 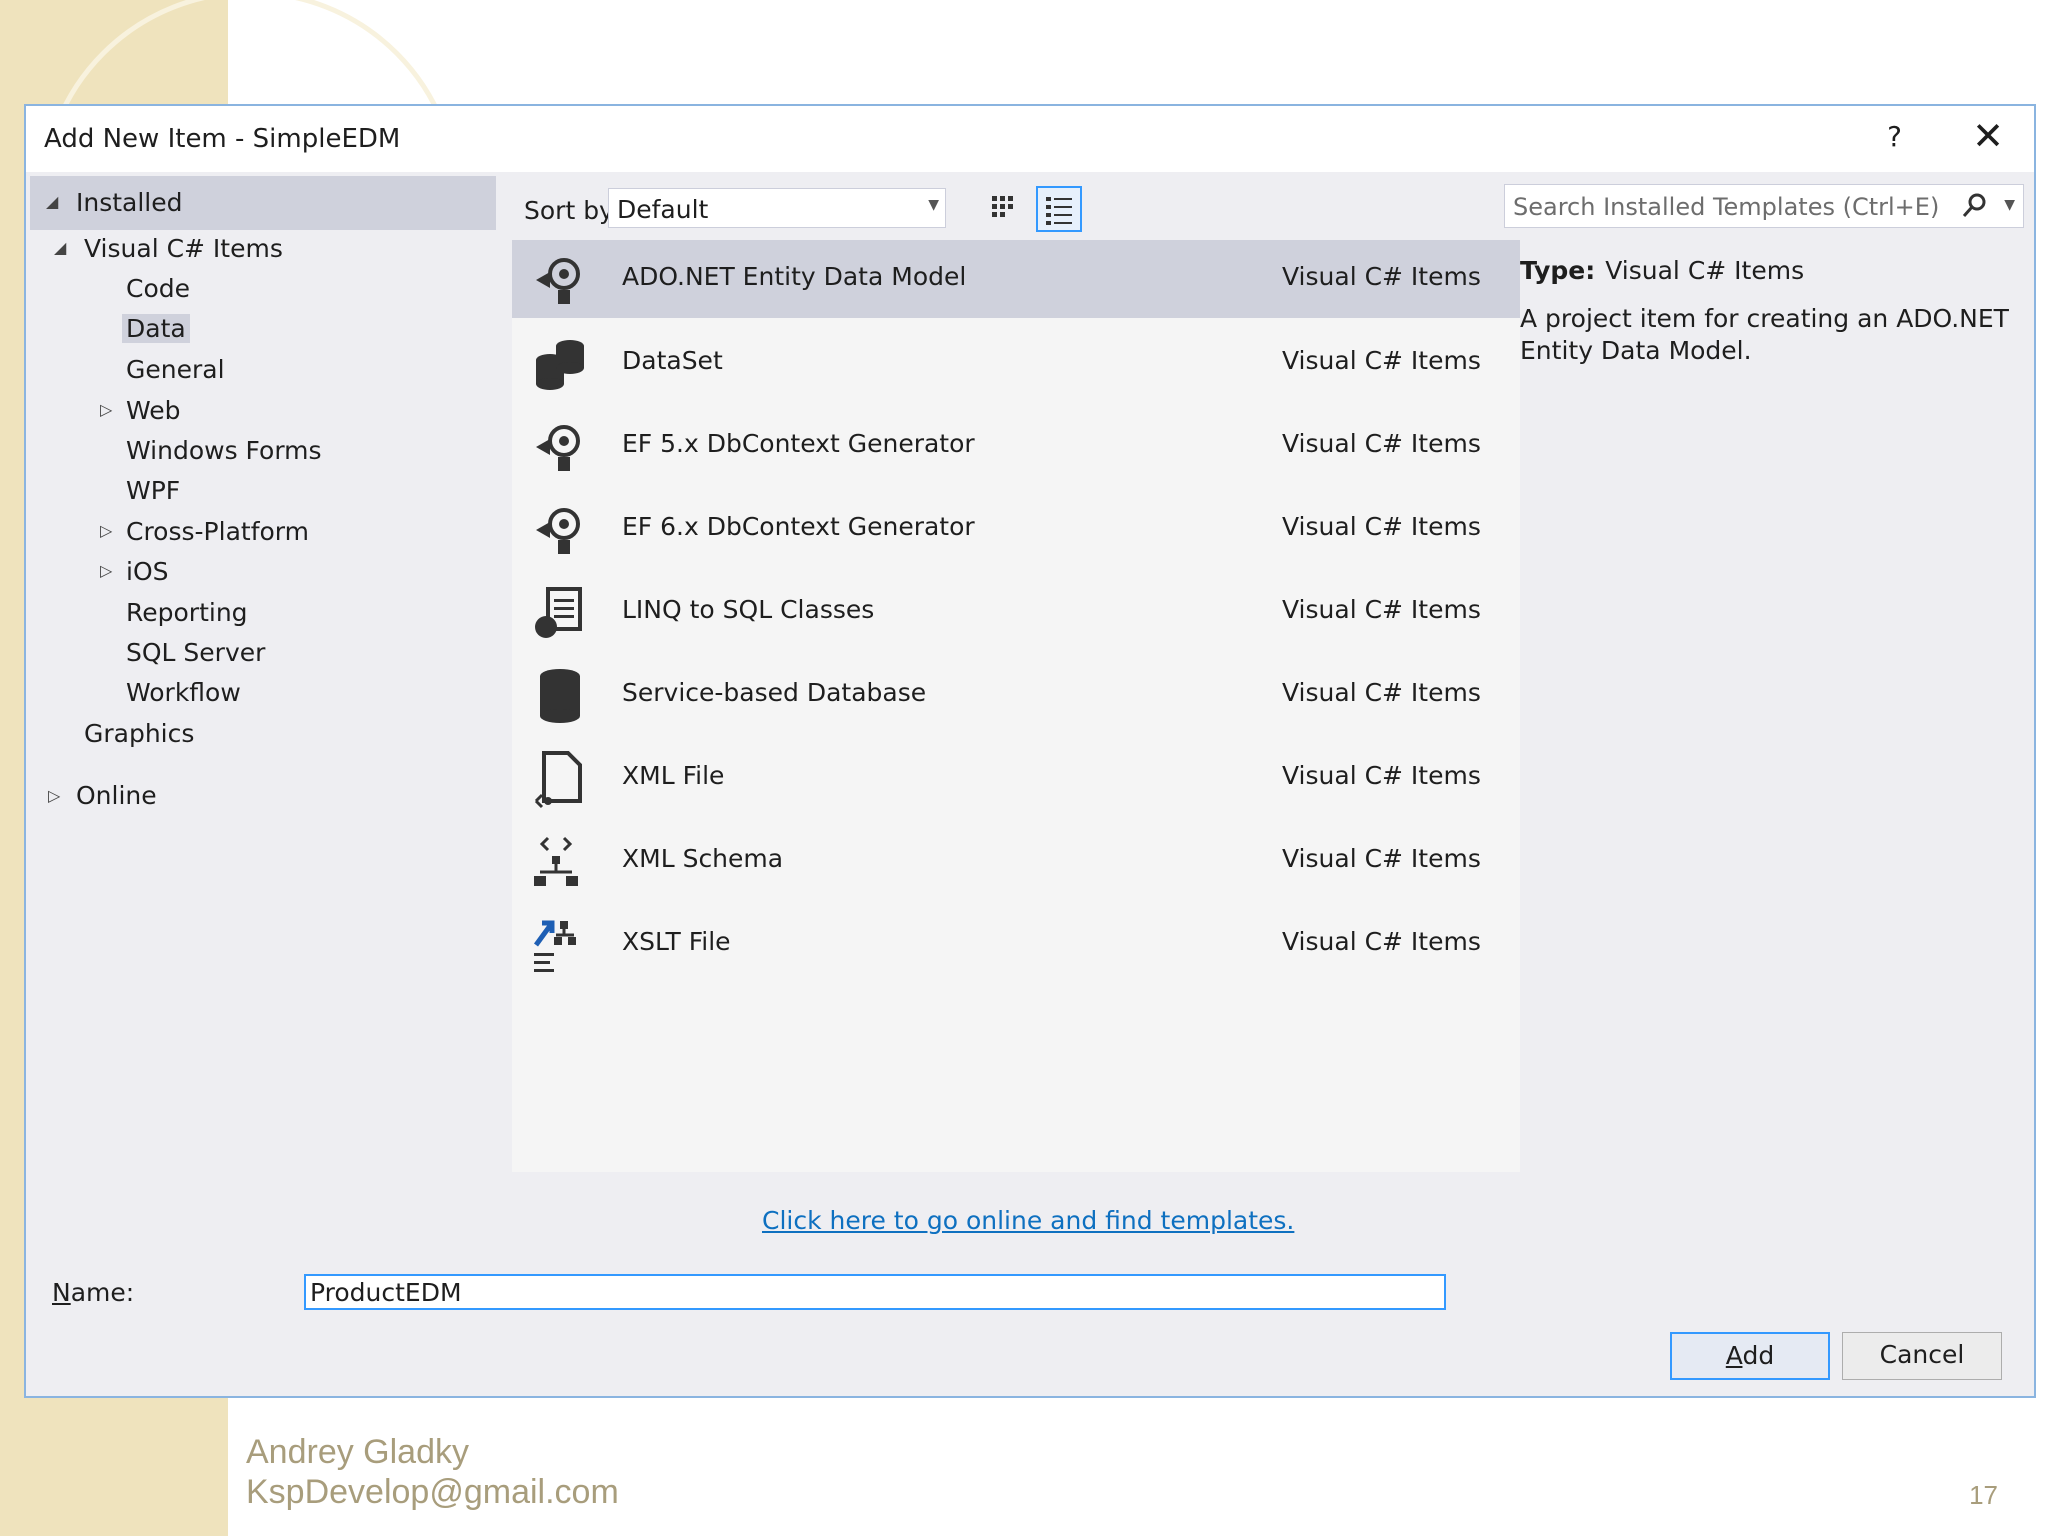 What do you see at coordinates (1983, 1495) in the screenshot?
I see `slide-page-number: 17` at bounding box center [1983, 1495].